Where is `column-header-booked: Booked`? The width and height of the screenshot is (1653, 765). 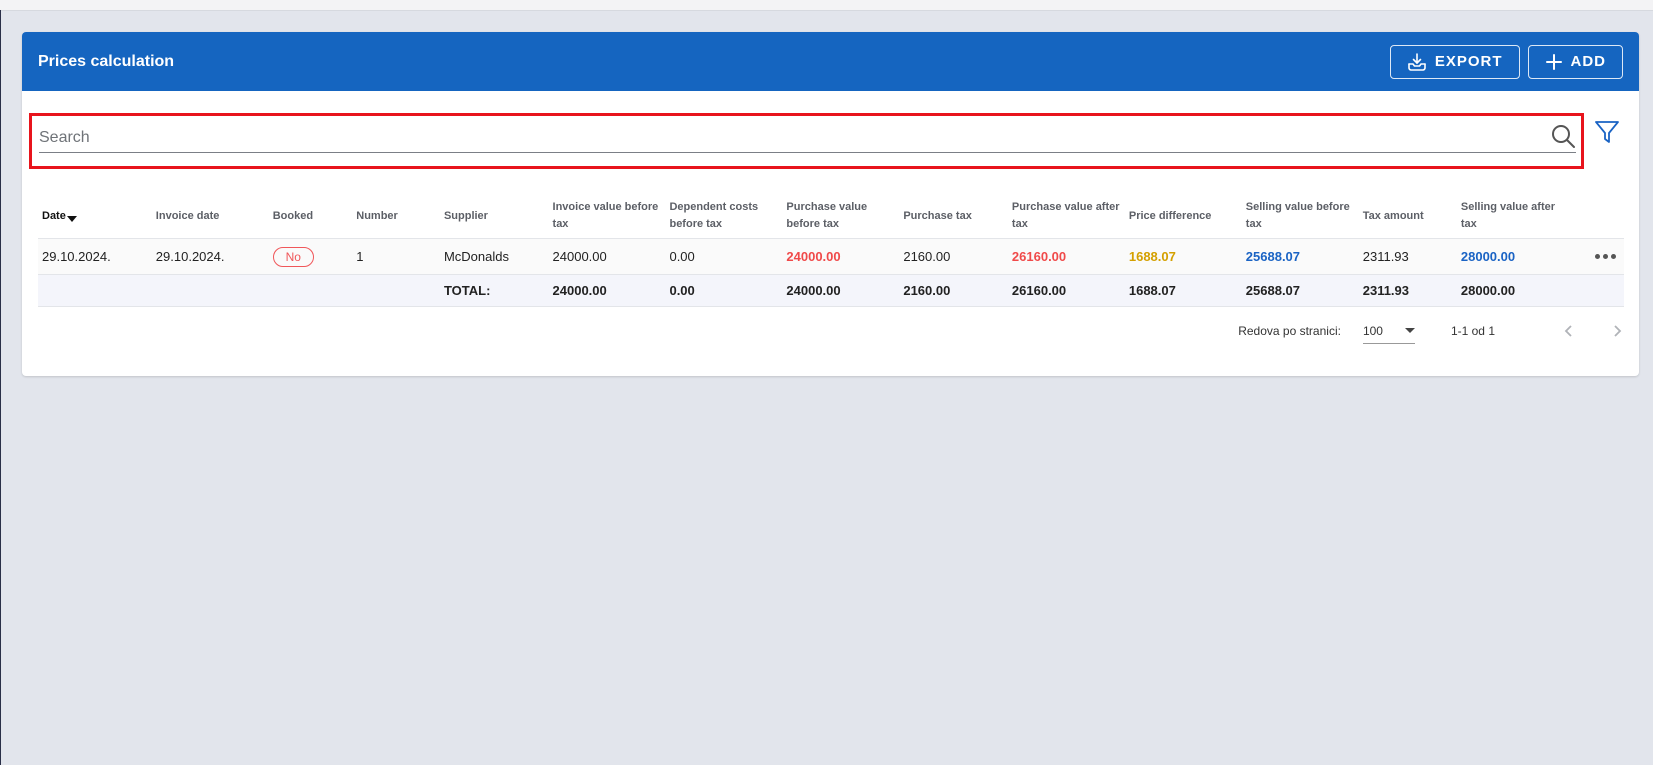 column-header-booked: Booked is located at coordinates (310, 216).